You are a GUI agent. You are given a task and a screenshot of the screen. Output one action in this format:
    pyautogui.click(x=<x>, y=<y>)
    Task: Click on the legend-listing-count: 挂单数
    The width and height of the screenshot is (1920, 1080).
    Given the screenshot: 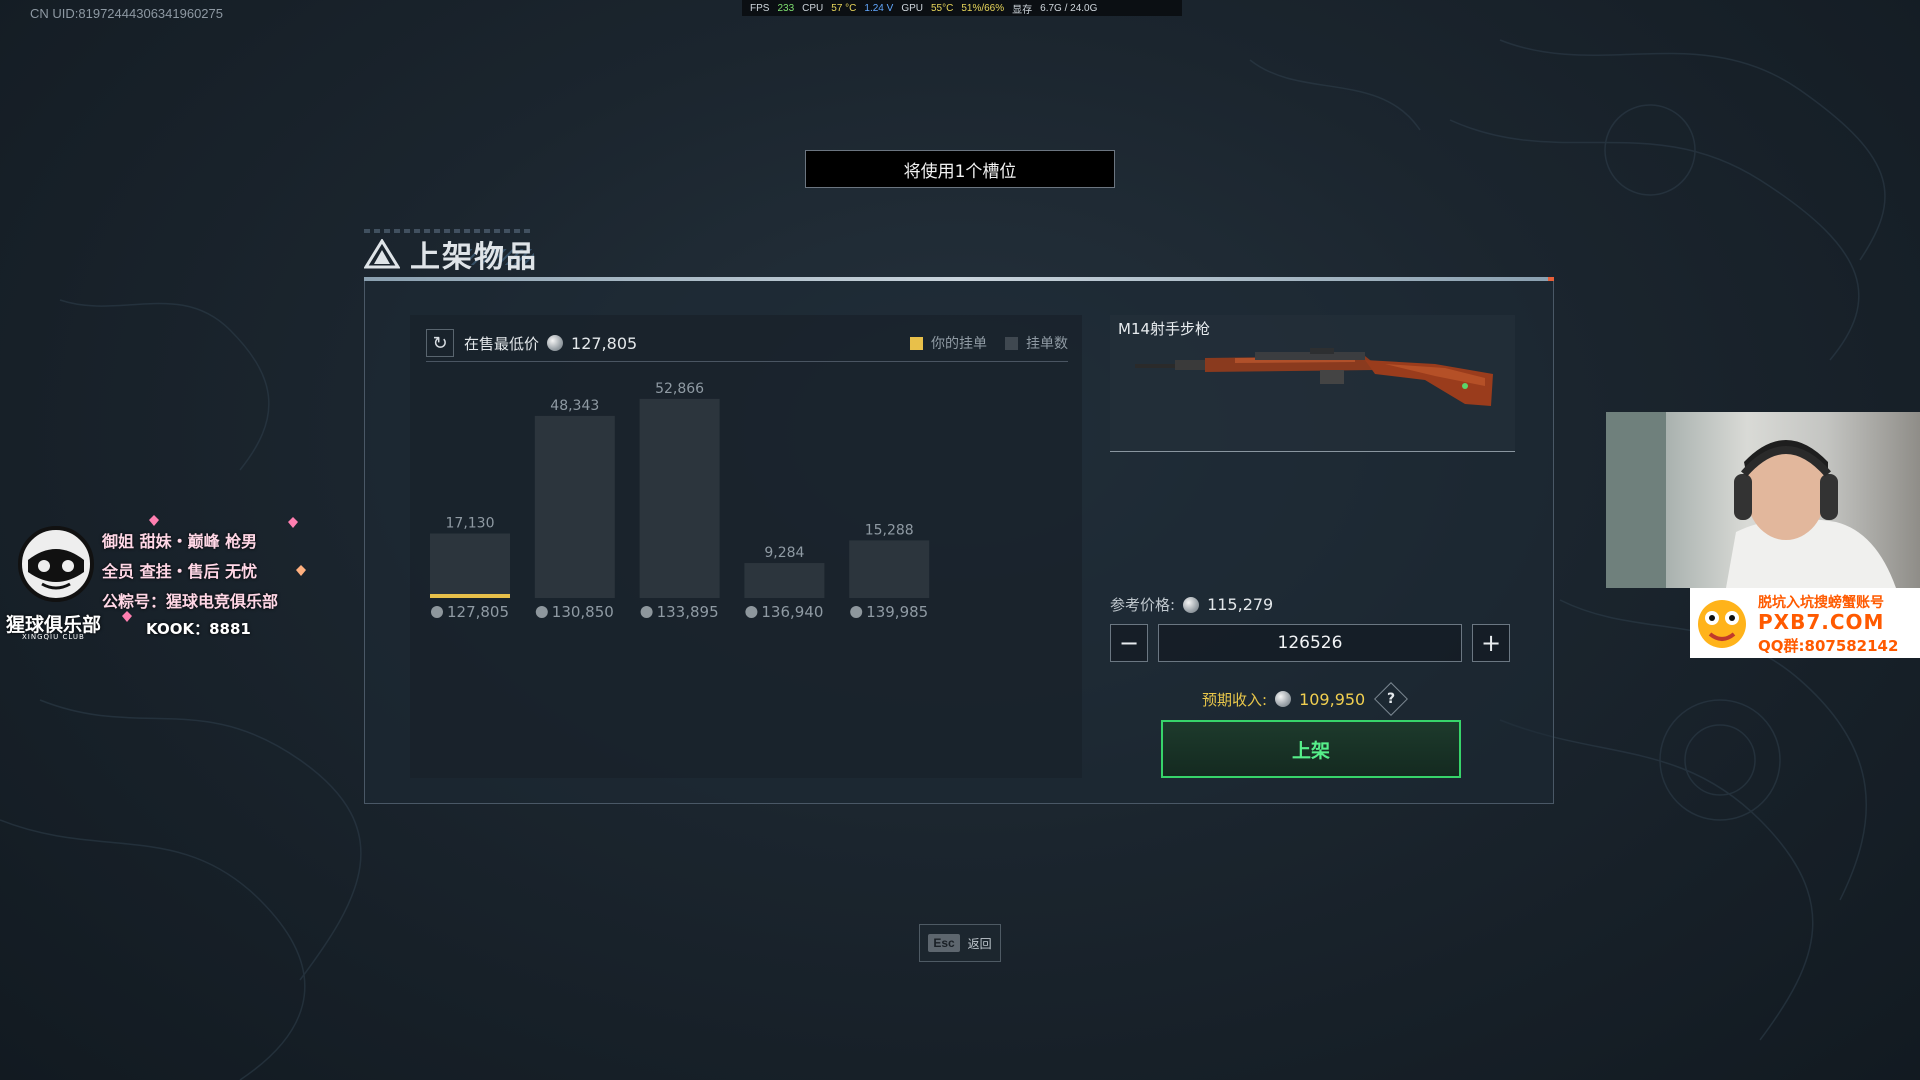 What is the action you would take?
    pyautogui.click(x=1047, y=344)
    